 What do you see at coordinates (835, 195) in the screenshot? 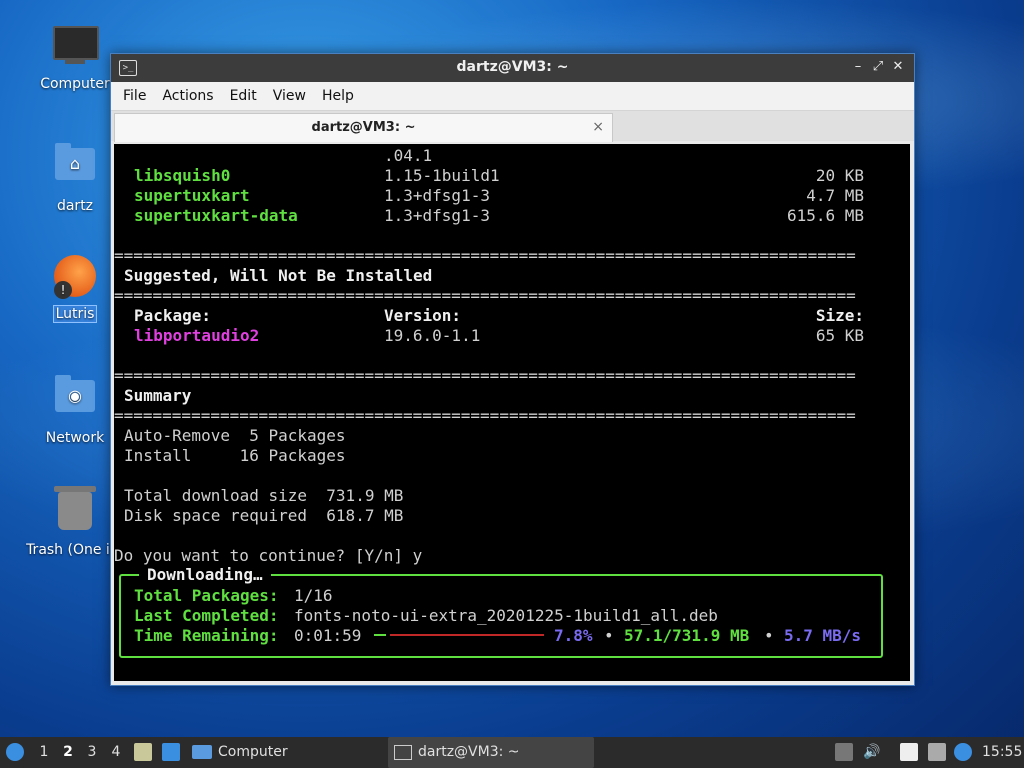
I see `package-size: 4.7 MB` at bounding box center [835, 195].